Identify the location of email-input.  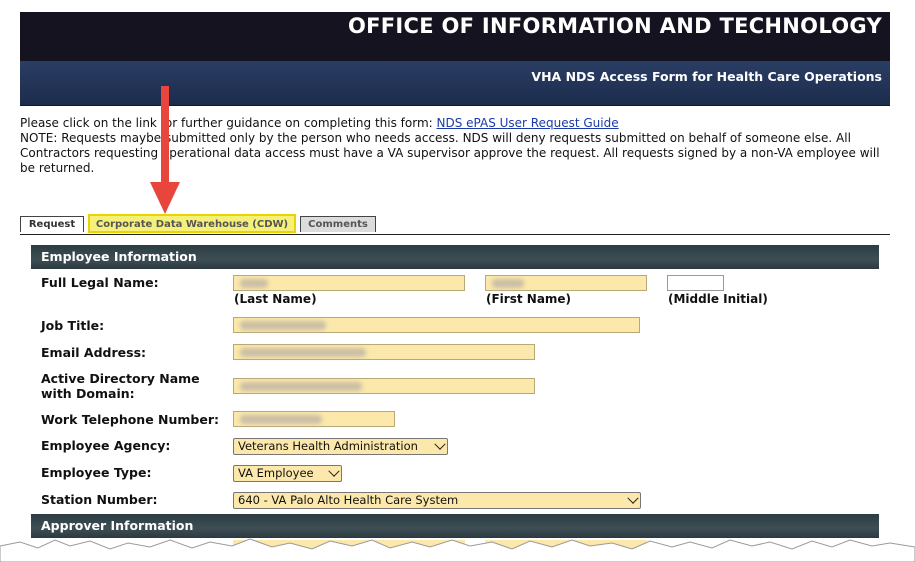
(384, 352).